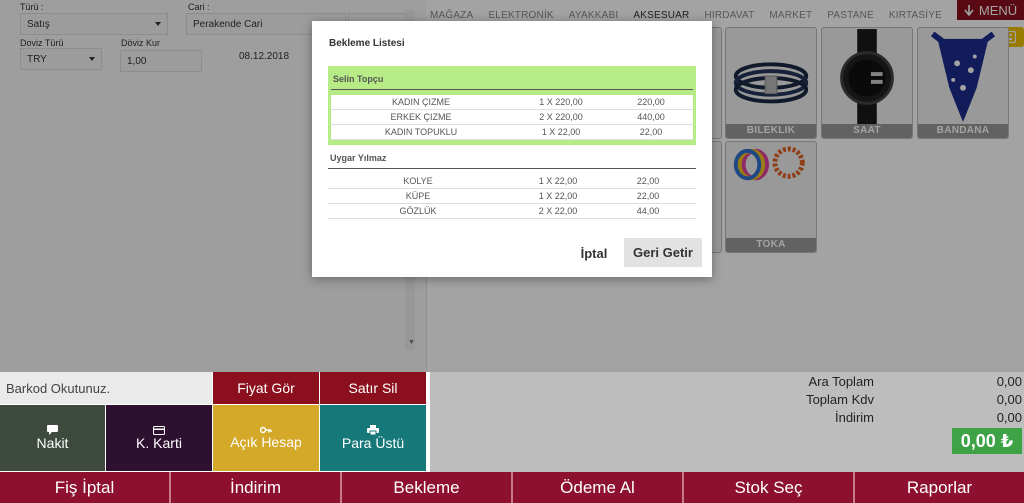 This screenshot has width=1024, height=503. Describe the element at coordinates (769, 487) in the screenshot. I see `stok-sec-button: Stok Seç` at that location.